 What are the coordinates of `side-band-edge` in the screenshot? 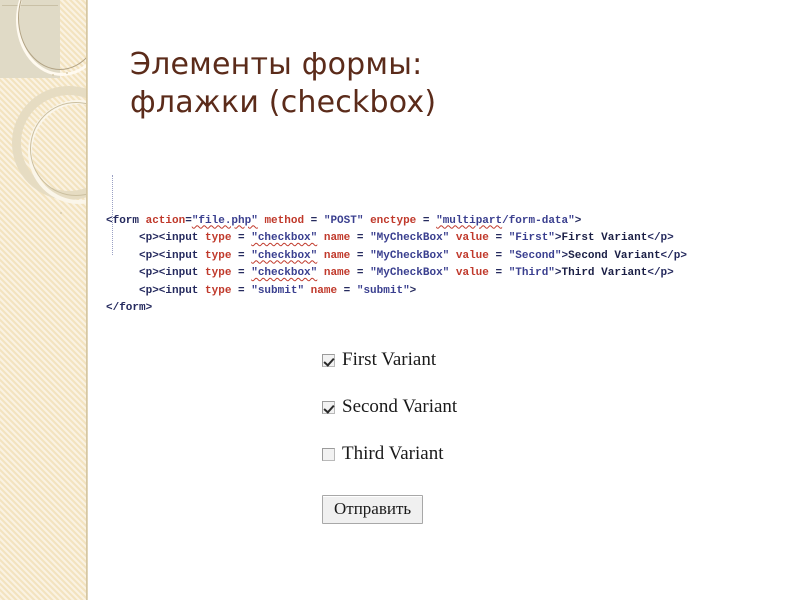 It's located at (87, 300).